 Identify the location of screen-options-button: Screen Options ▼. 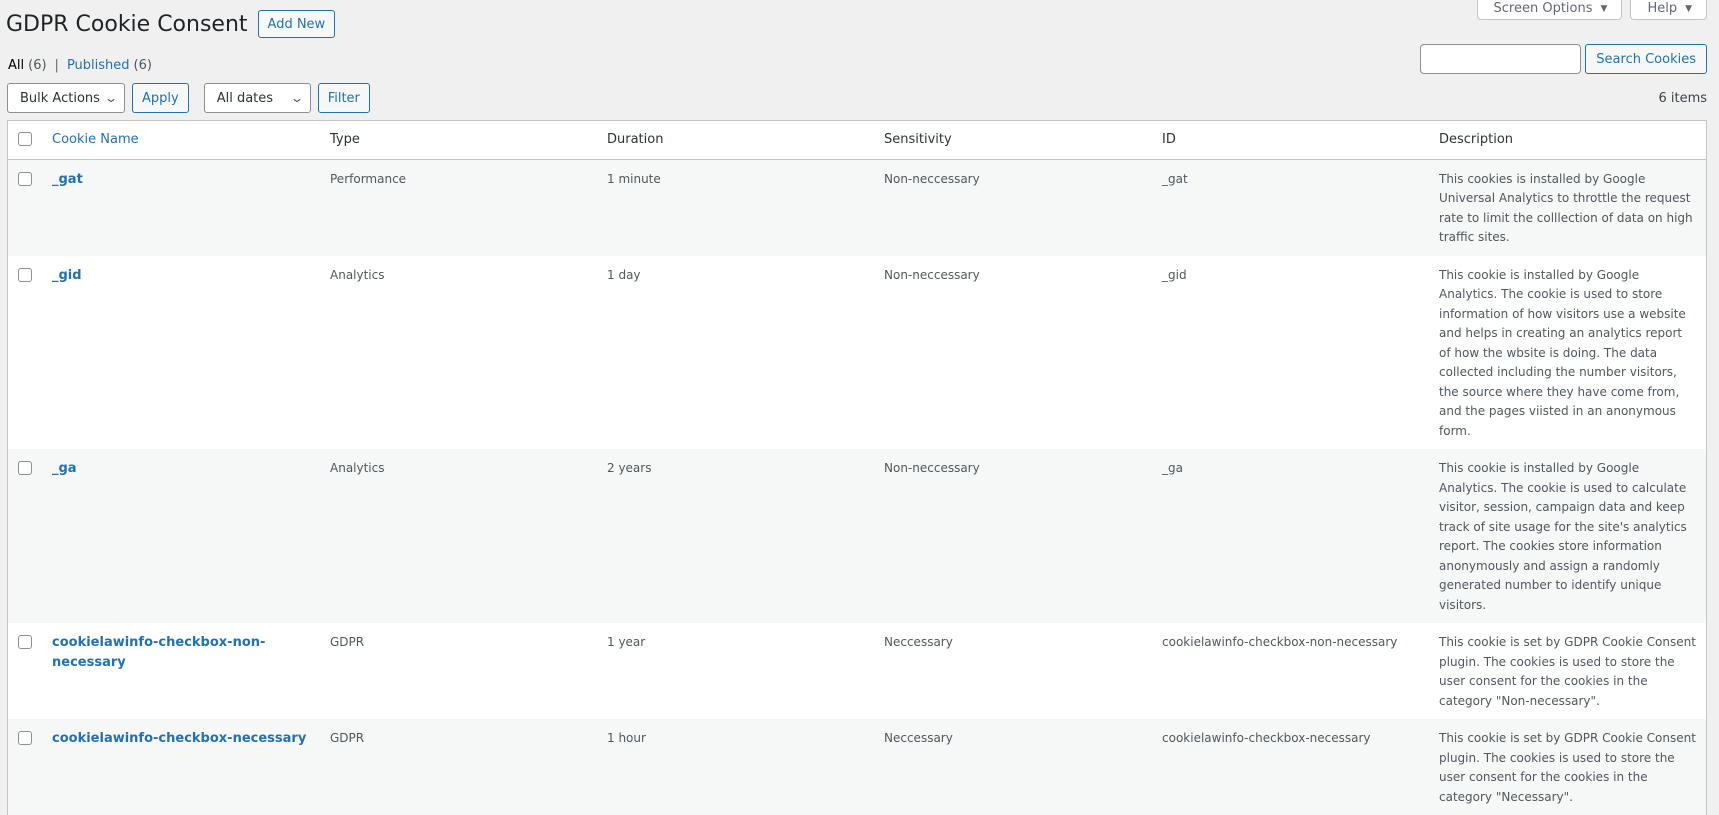
(1549, 10).